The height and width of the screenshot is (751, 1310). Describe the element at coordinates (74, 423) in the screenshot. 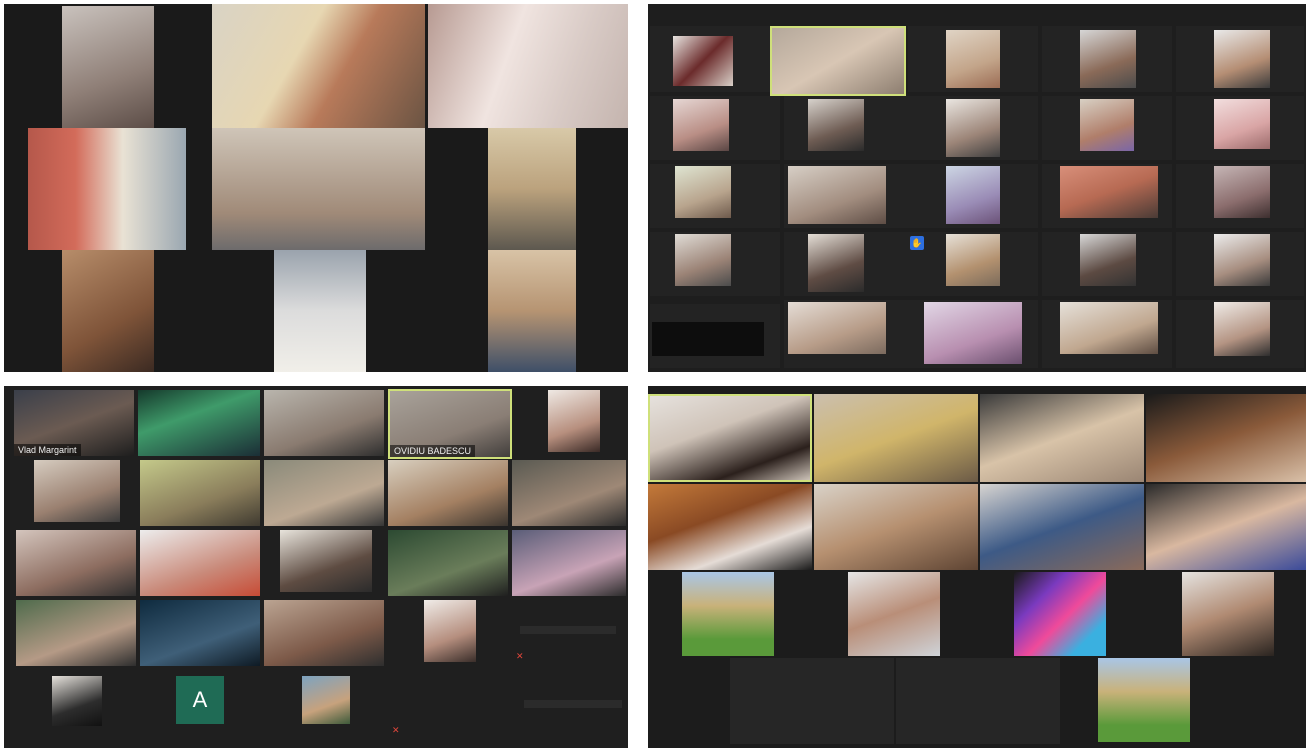

I see `video-tile: Vlad Margarint` at that location.